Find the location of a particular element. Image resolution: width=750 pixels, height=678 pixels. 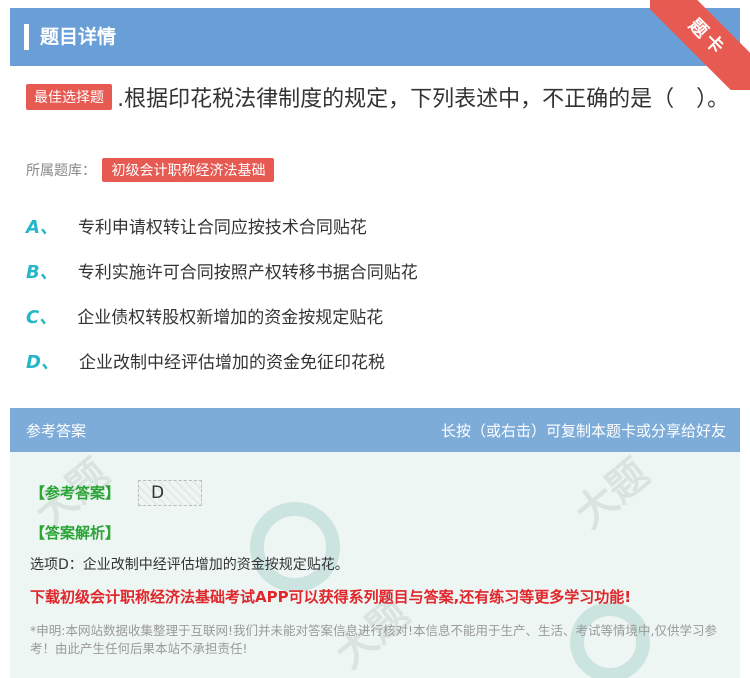

page-header: 题目详情 is located at coordinates (375, 37).